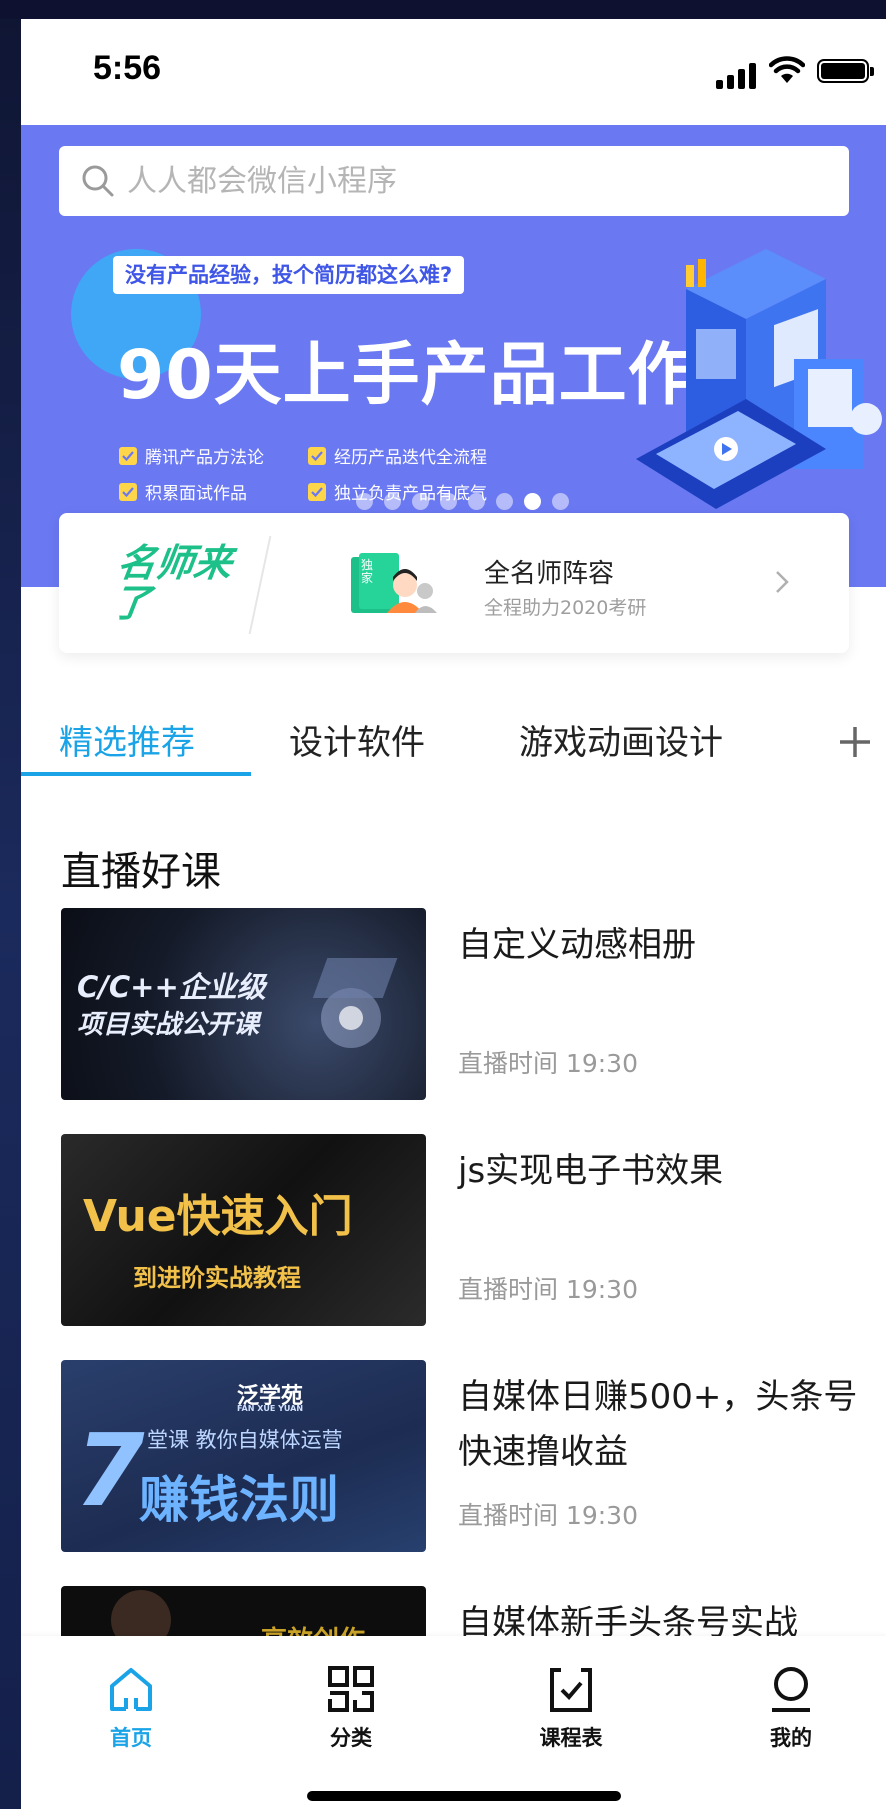 The width and height of the screenshot is (886, 1809). I want to click on teacher-promo-card: 名师来了 独家 全名师阵容 全程助力2020考研, so click(454, 583).